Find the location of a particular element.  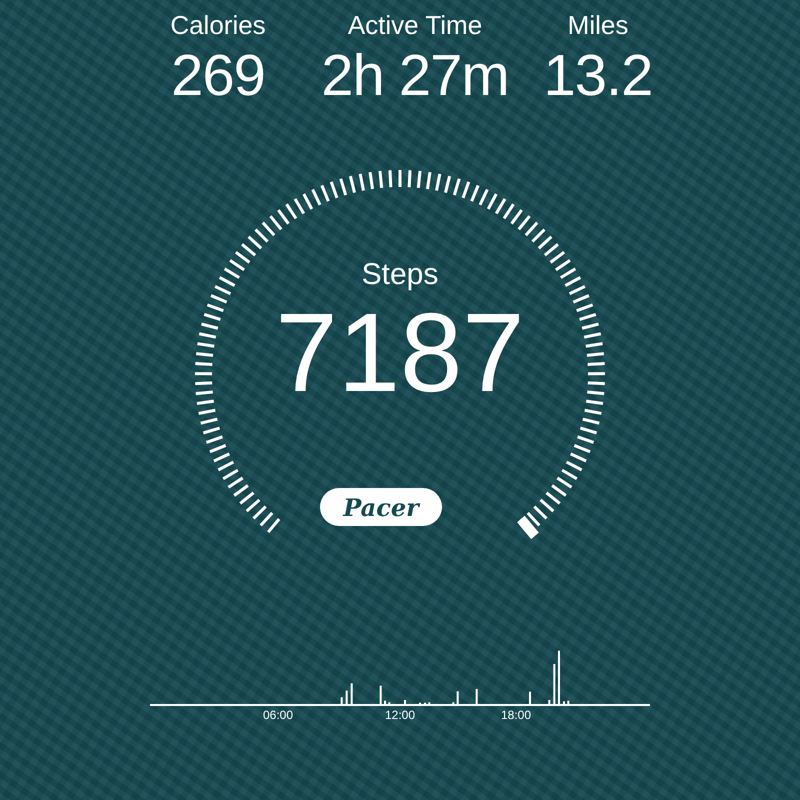

gauge-marker-icon is located at coordinates (528, 528).